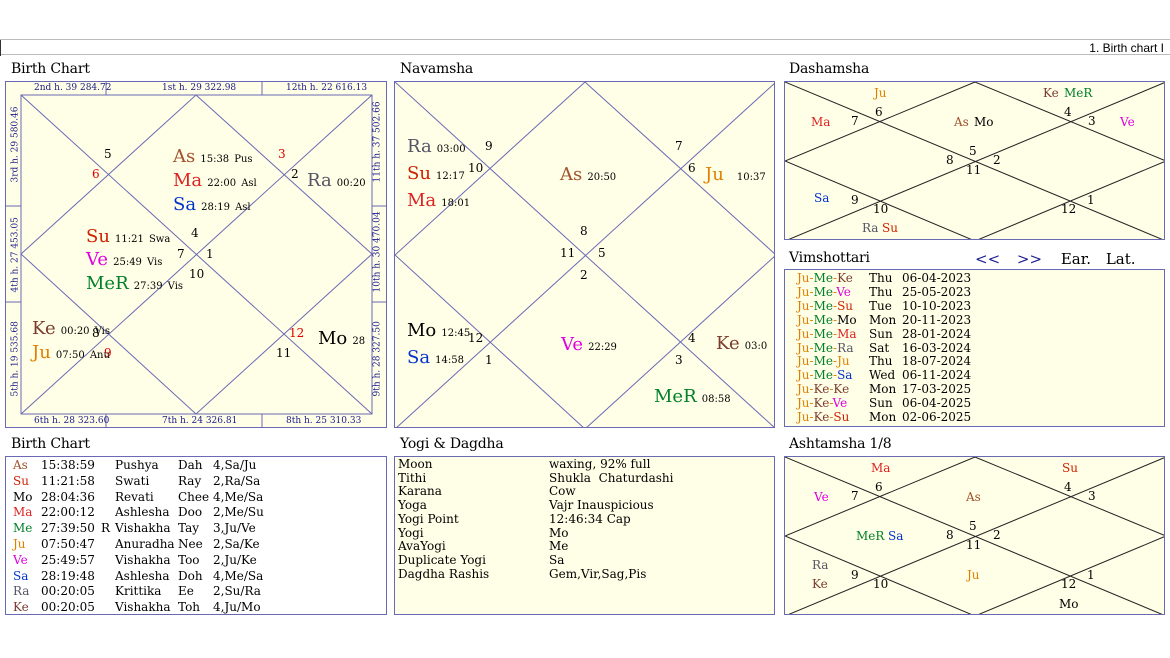  What do you see at coordinates (336, 181) in the screenshot?
I see `planet-ra: Ra 00:20` at bounding box center [336, 181].